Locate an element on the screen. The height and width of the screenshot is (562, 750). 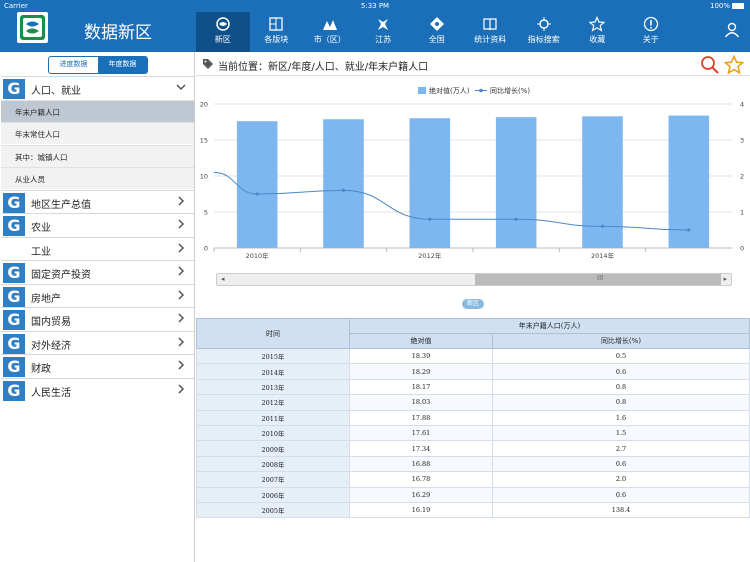
y-left-tick-label: 20 is located at coordinates (204, 105).